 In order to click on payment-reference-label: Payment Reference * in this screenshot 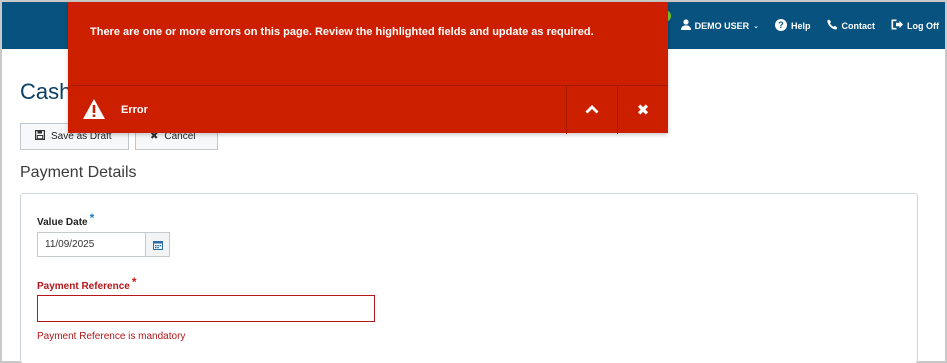, I will do `click(87, 283)`.